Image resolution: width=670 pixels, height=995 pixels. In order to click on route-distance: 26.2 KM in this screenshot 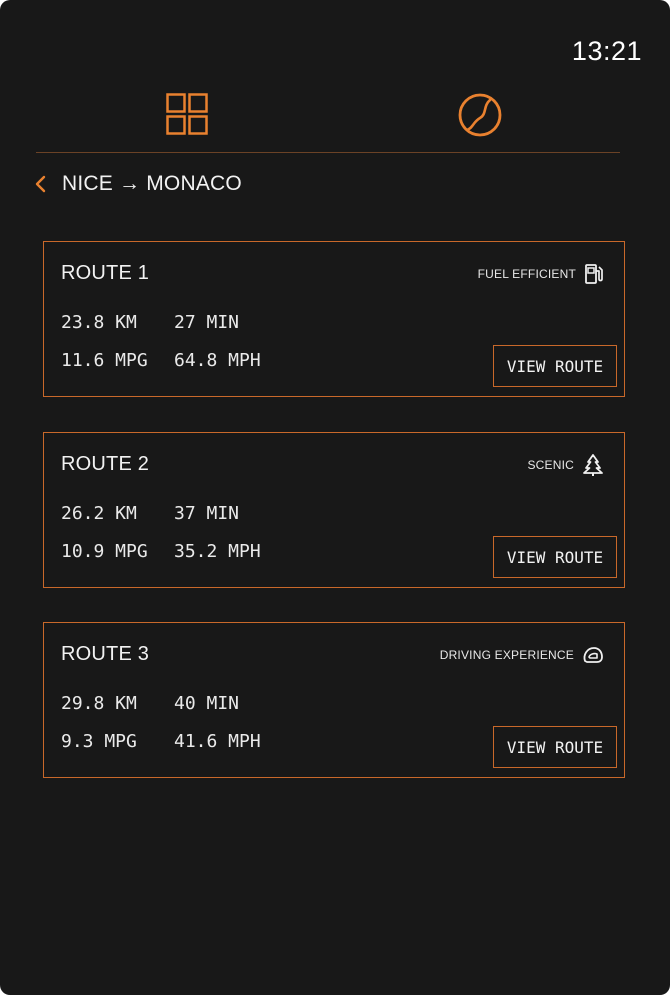, I will do `click(99, 513)`.